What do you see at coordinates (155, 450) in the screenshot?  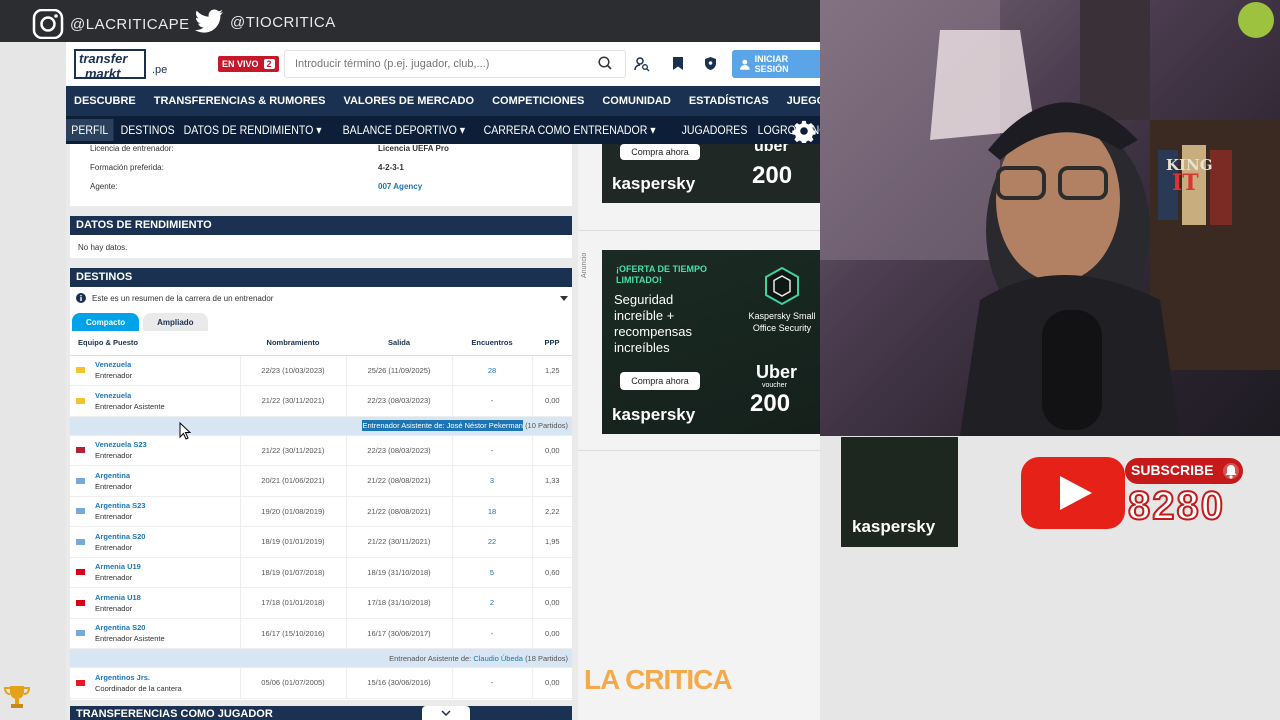 I see `team-cell: Venezuela S23 Entrenador` at bounding box center [155, 450].